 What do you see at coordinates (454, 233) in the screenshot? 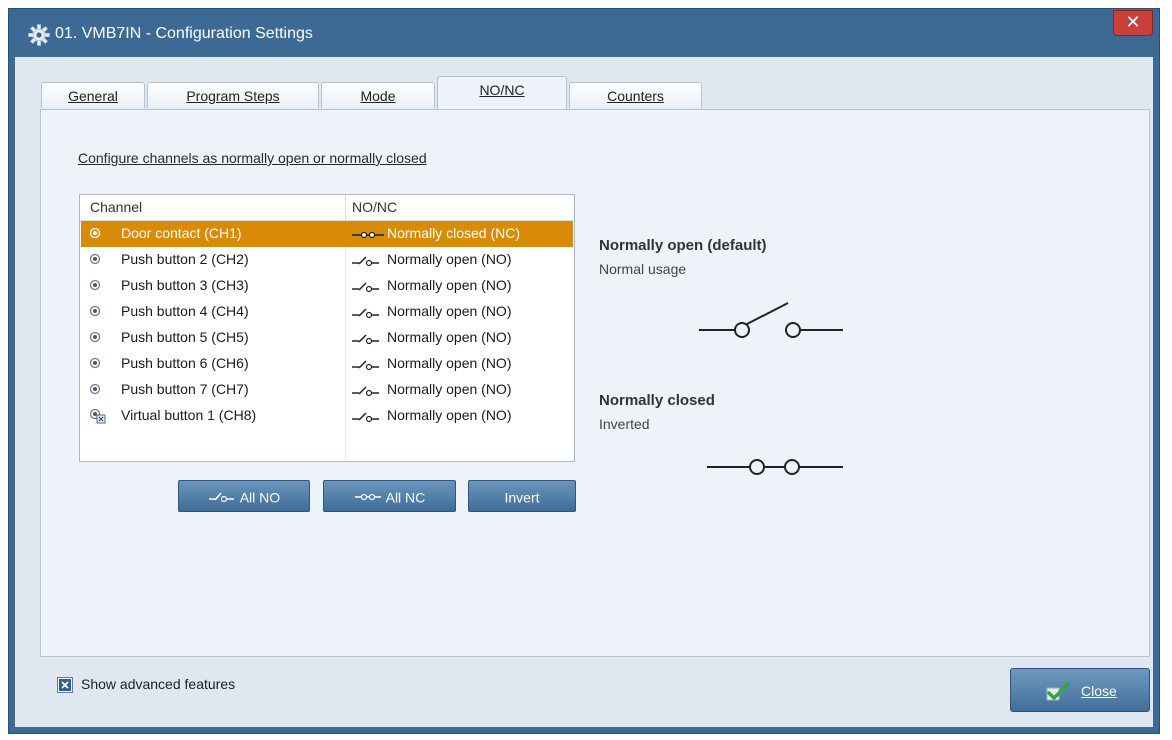
I see `channel-state: Normally closed (NC)` at bounding box center [454, 233].